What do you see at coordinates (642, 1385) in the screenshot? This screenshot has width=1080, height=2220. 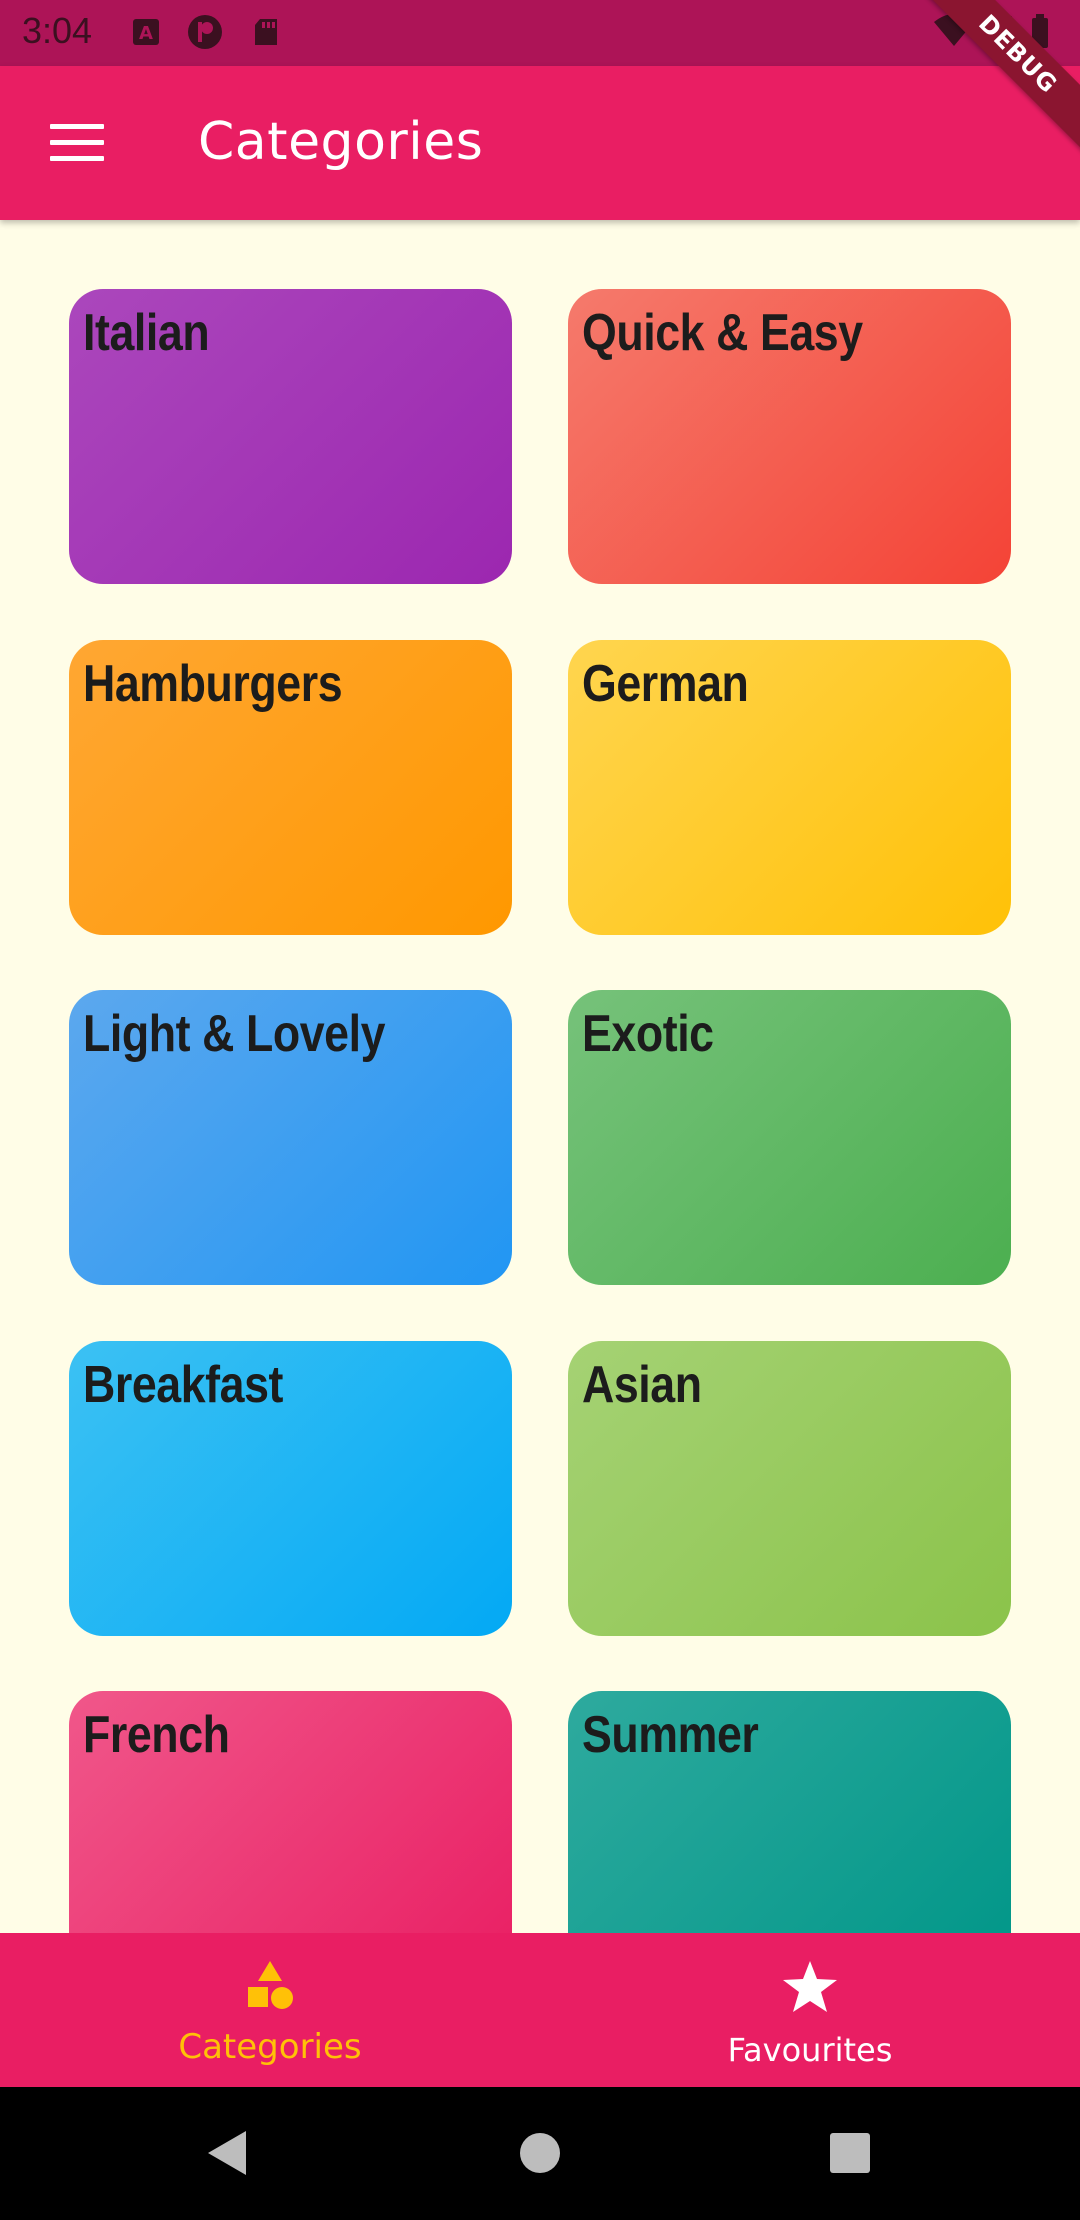 I see `category-title: Asian` at bounding box center [642, 1385].